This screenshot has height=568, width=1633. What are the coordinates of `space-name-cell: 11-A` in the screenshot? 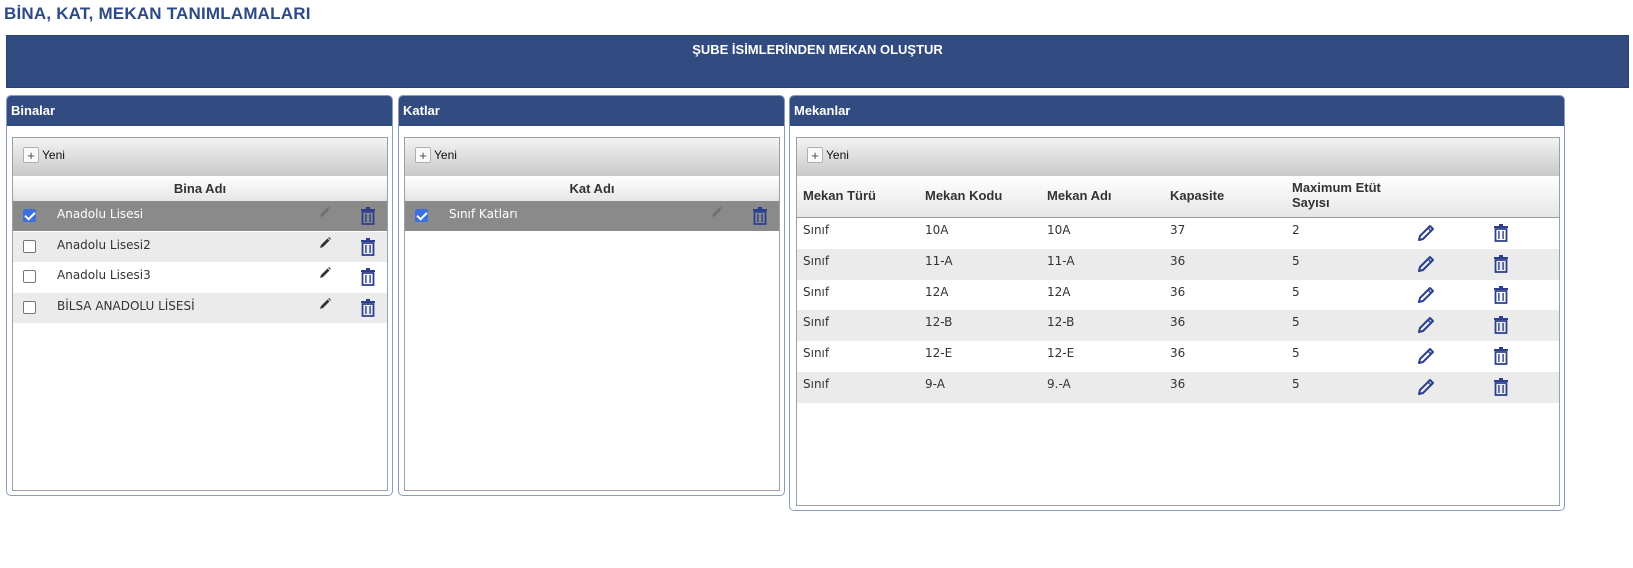 It's located at (1061, 260).